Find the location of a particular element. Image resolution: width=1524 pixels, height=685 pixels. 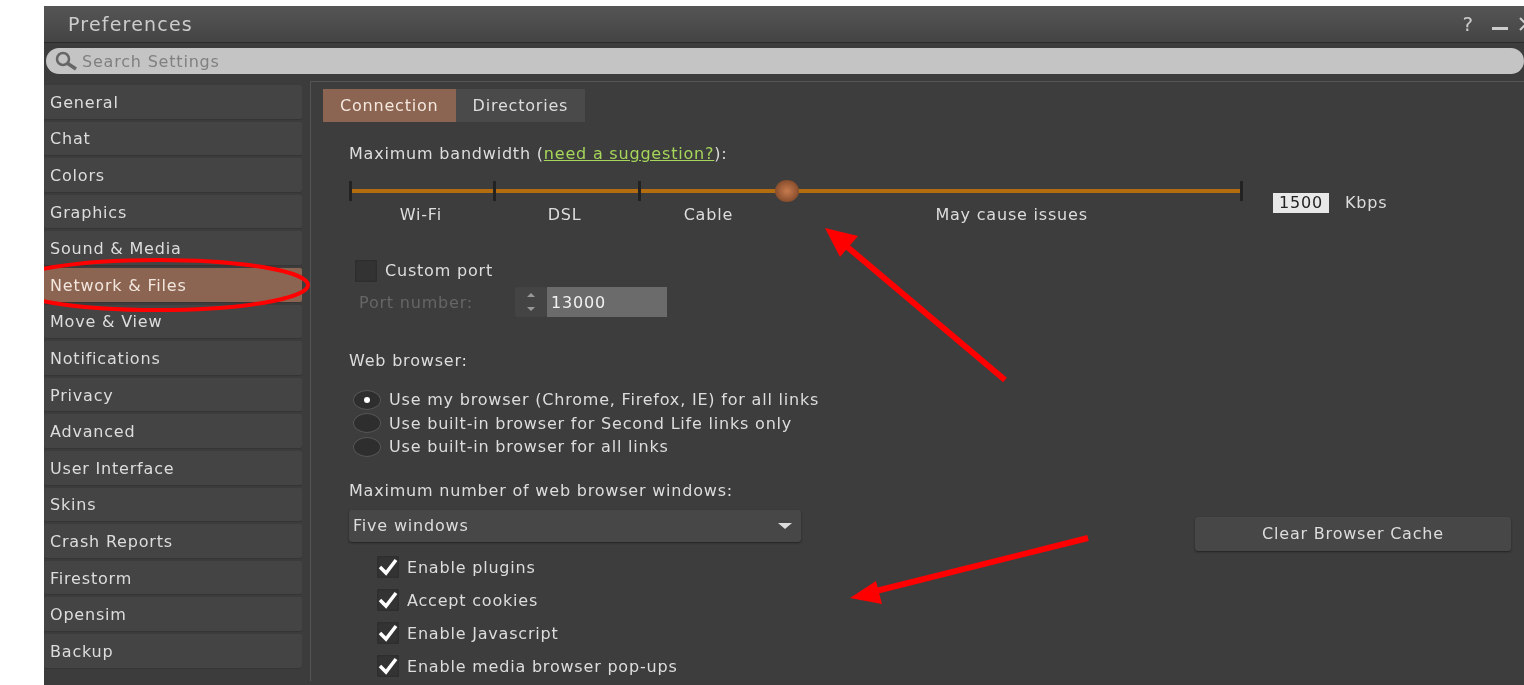

sidebar-item: Graphics is located at coordinates (173, 212).